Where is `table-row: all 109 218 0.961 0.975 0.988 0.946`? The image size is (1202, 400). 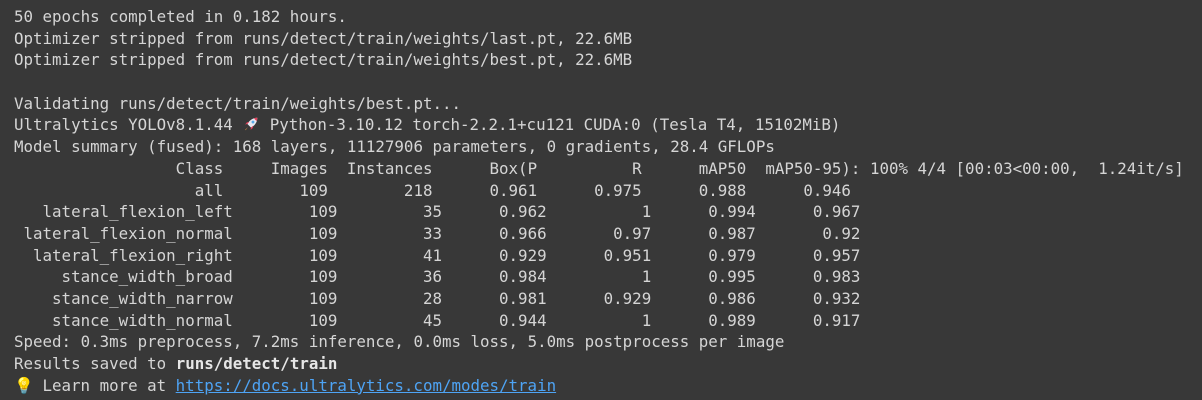
table-row: all 109 218 0.961 0.975 0.988 0.946 is located at coordinates (432, 190).